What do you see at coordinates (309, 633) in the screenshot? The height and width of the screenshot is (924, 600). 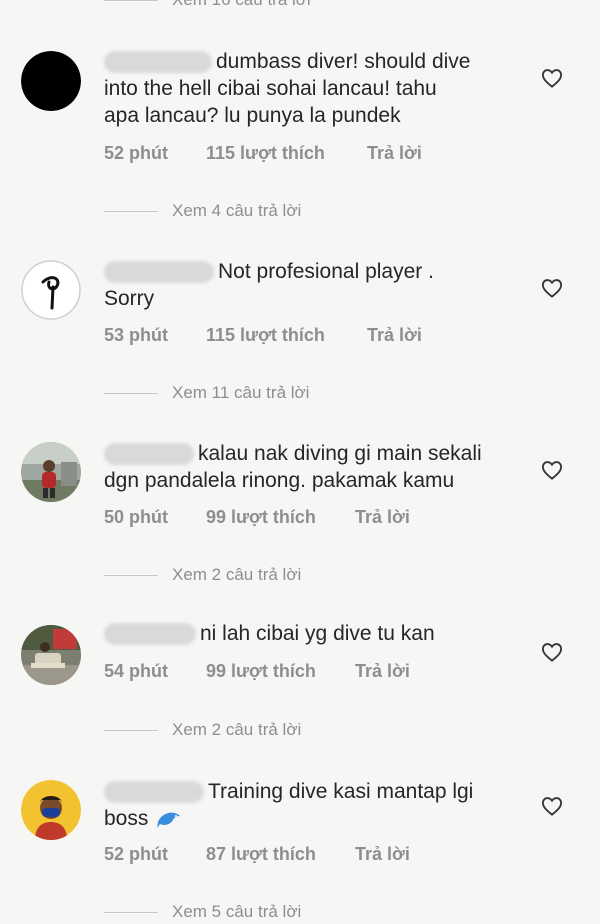 I see `comment-text: ni lah cibai yg dive tu kan` at bounding box center [309, 633].